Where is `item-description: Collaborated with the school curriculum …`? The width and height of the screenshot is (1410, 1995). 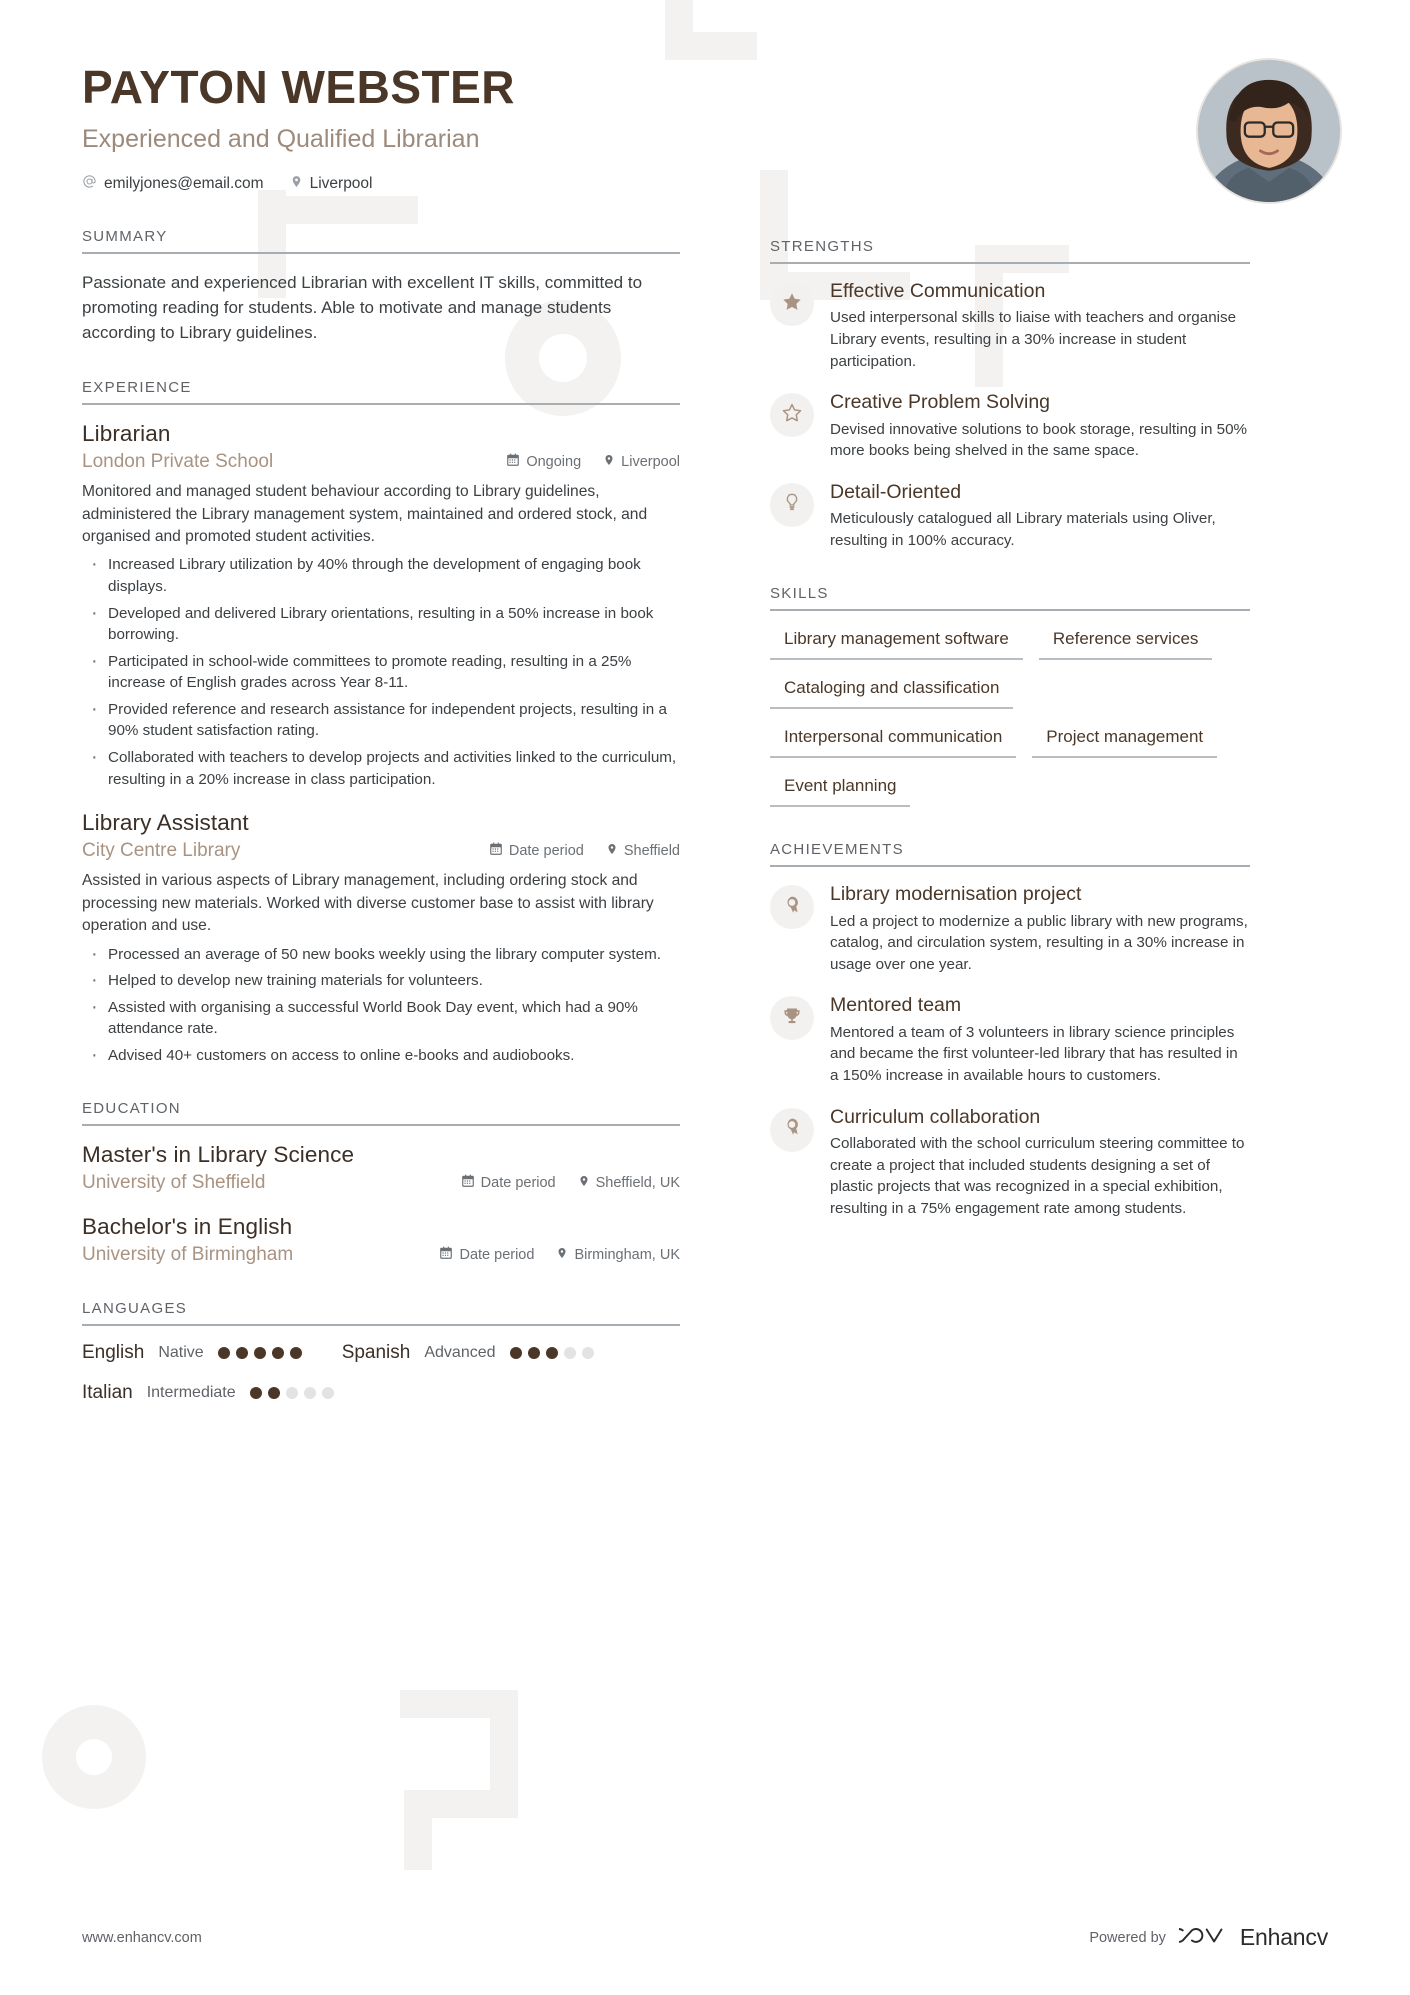
item-description: Collaborated with the school curriculum … is located at coordinates (1037, 1176).